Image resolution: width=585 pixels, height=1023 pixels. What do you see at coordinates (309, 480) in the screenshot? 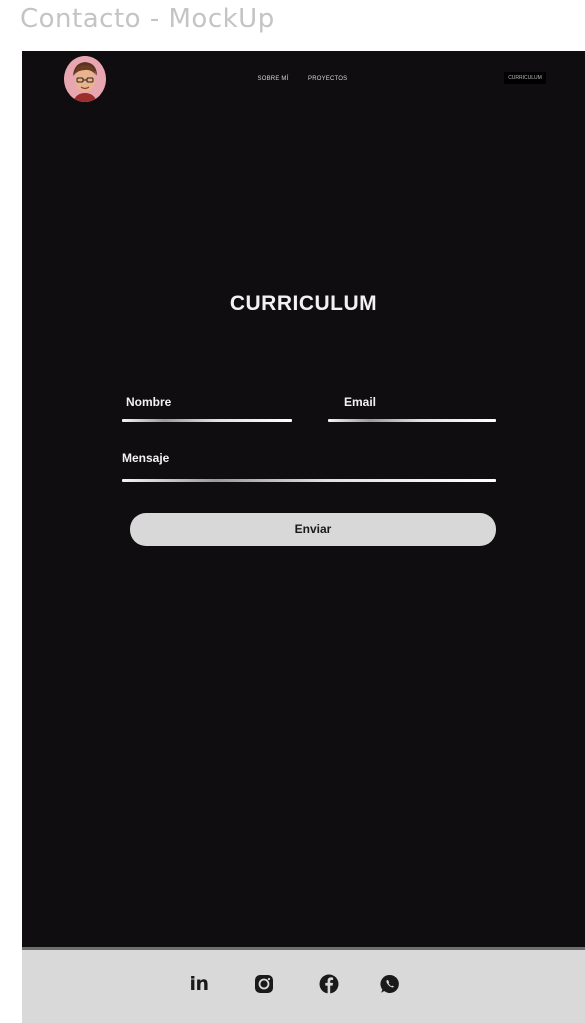
I see `message-field-underline` at bounding box center [309, 480].